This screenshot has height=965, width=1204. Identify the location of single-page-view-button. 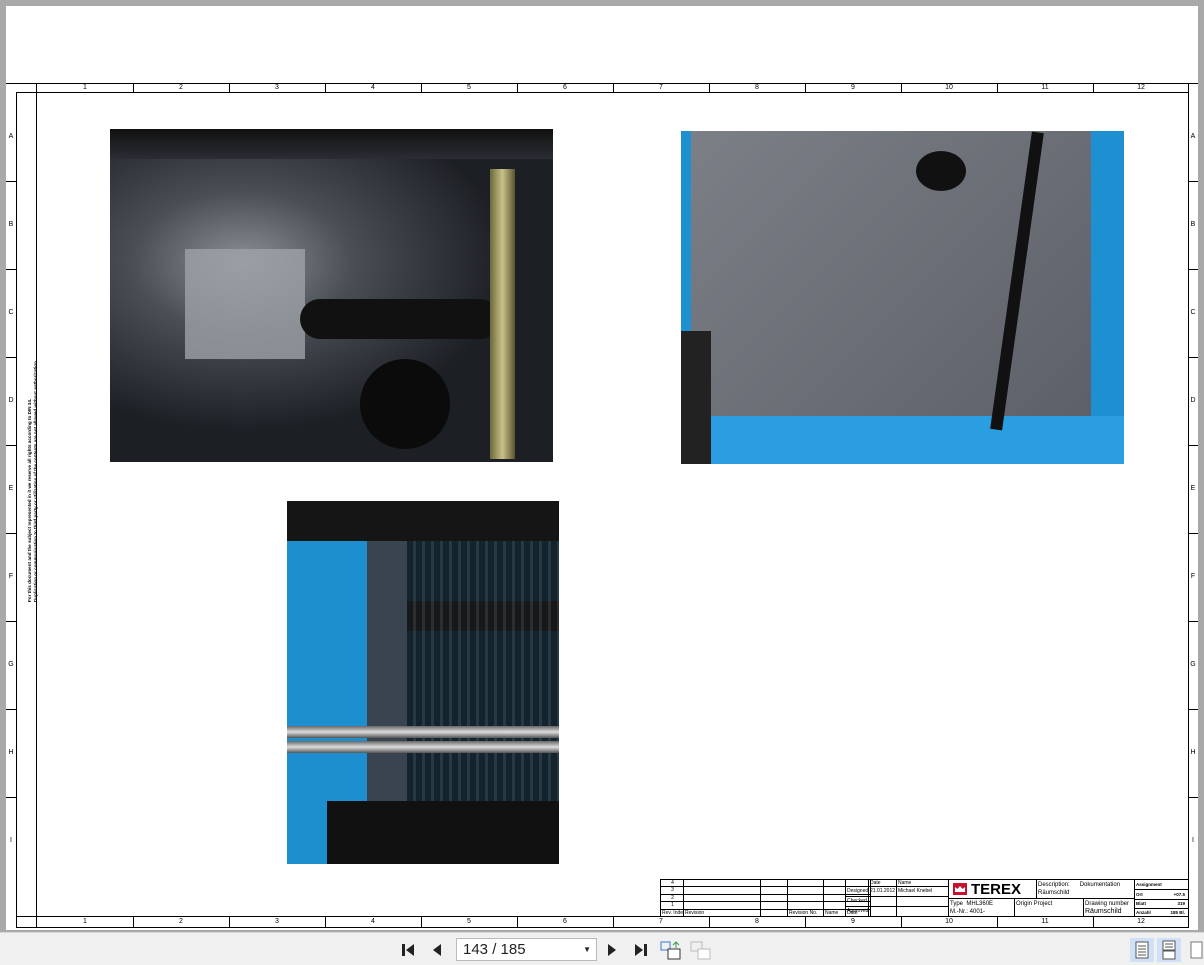
(1142, 950).